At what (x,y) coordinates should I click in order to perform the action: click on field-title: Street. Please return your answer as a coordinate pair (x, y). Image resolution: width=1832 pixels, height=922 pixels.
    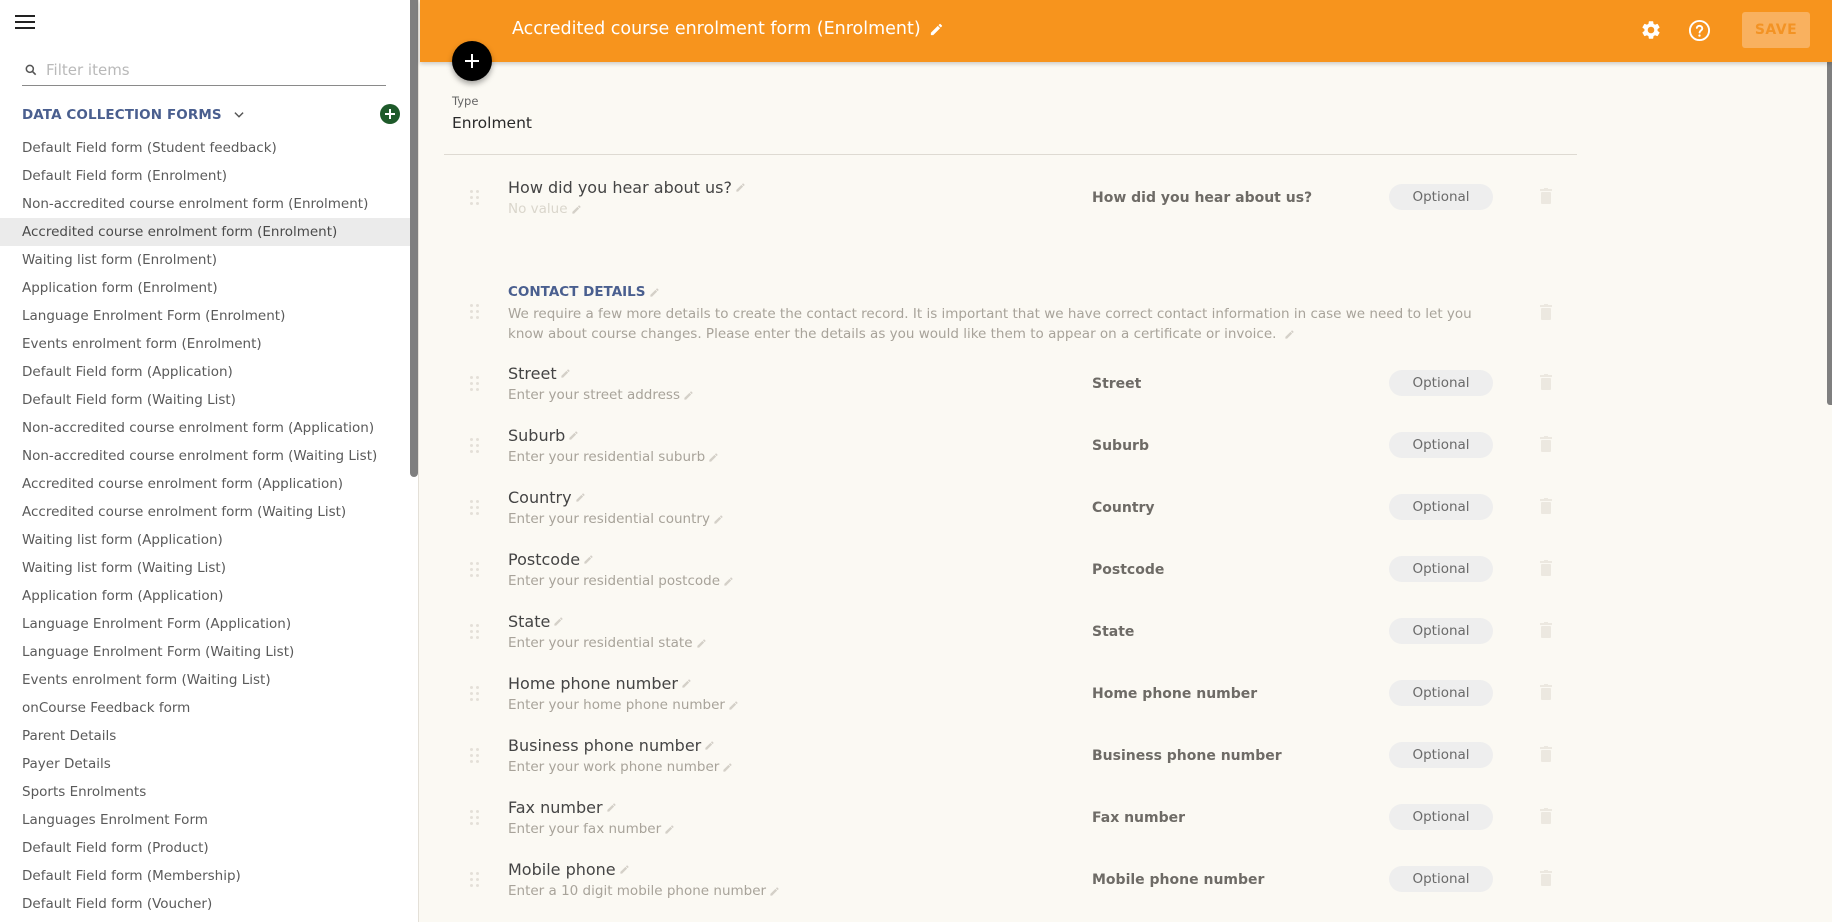
    Looking at the image, I should click on (539, 373).